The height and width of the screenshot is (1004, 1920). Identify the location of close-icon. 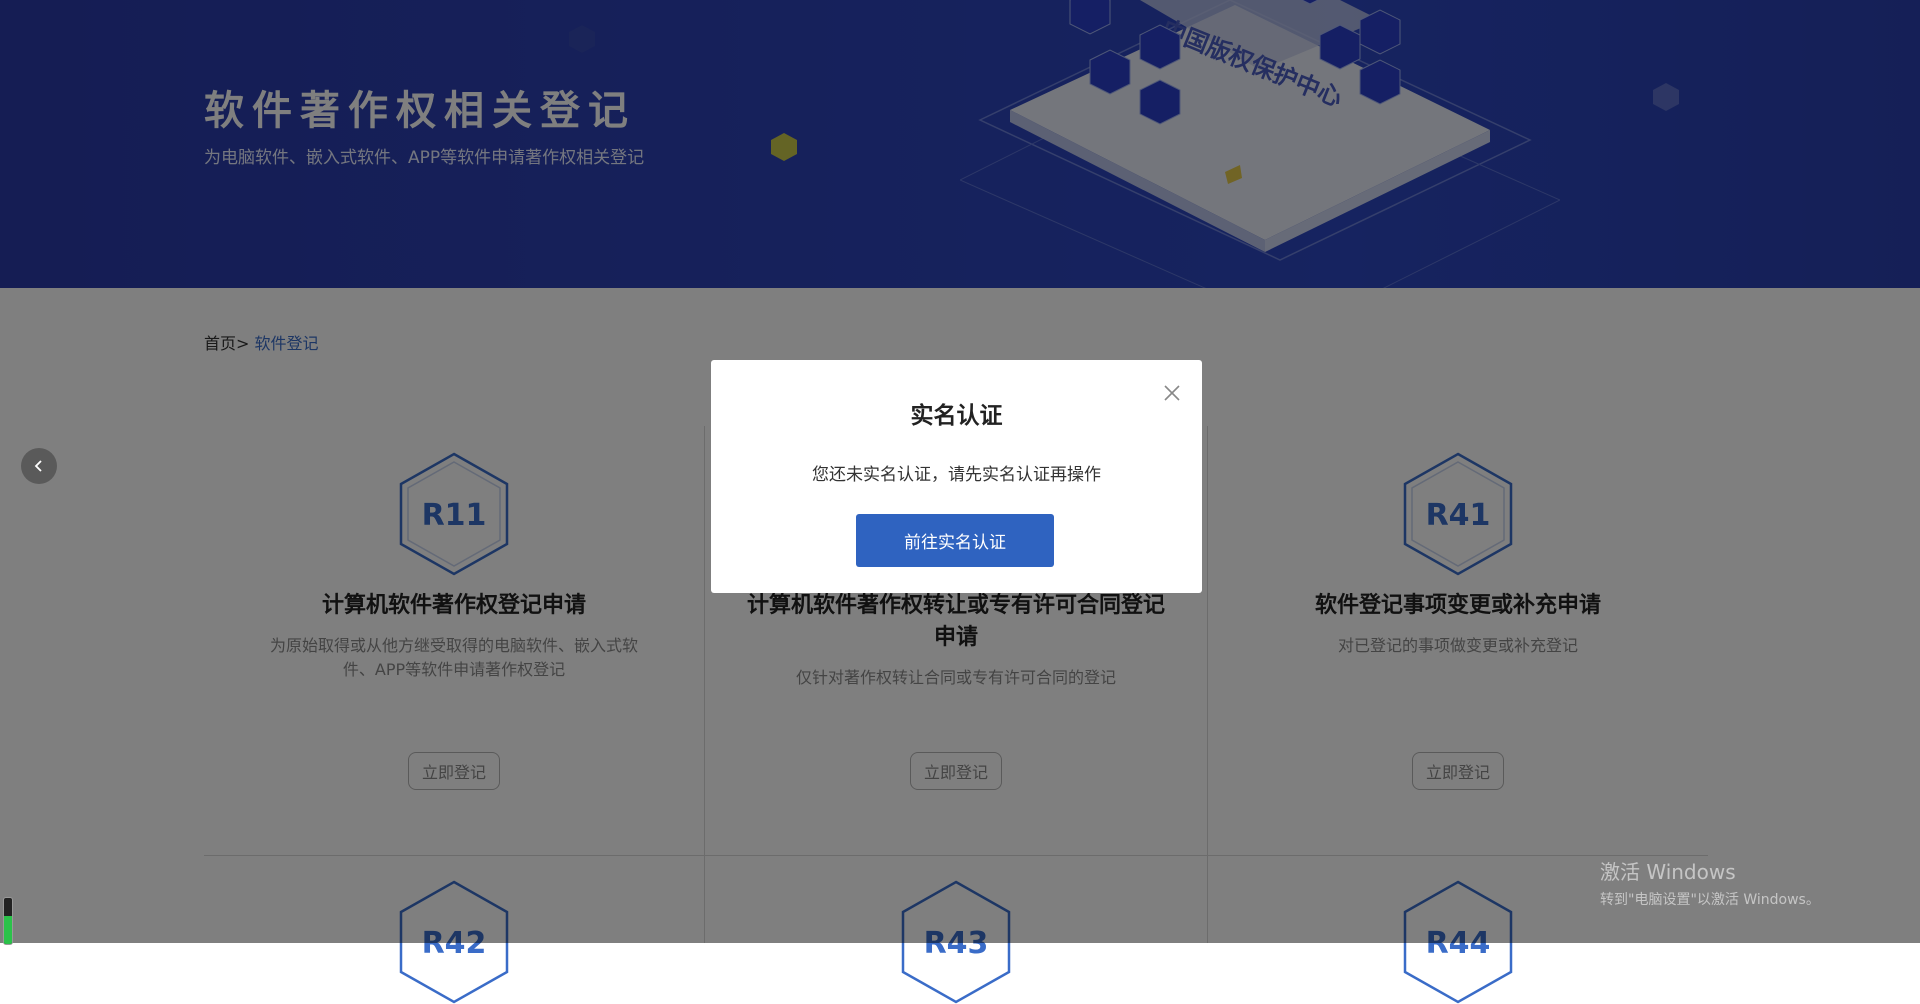
(1172, 393).